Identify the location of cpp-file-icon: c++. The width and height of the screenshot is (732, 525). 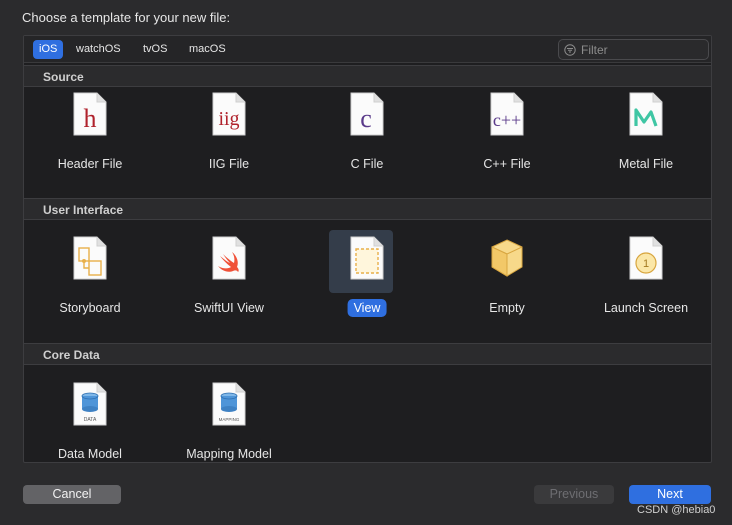
(507, 114).